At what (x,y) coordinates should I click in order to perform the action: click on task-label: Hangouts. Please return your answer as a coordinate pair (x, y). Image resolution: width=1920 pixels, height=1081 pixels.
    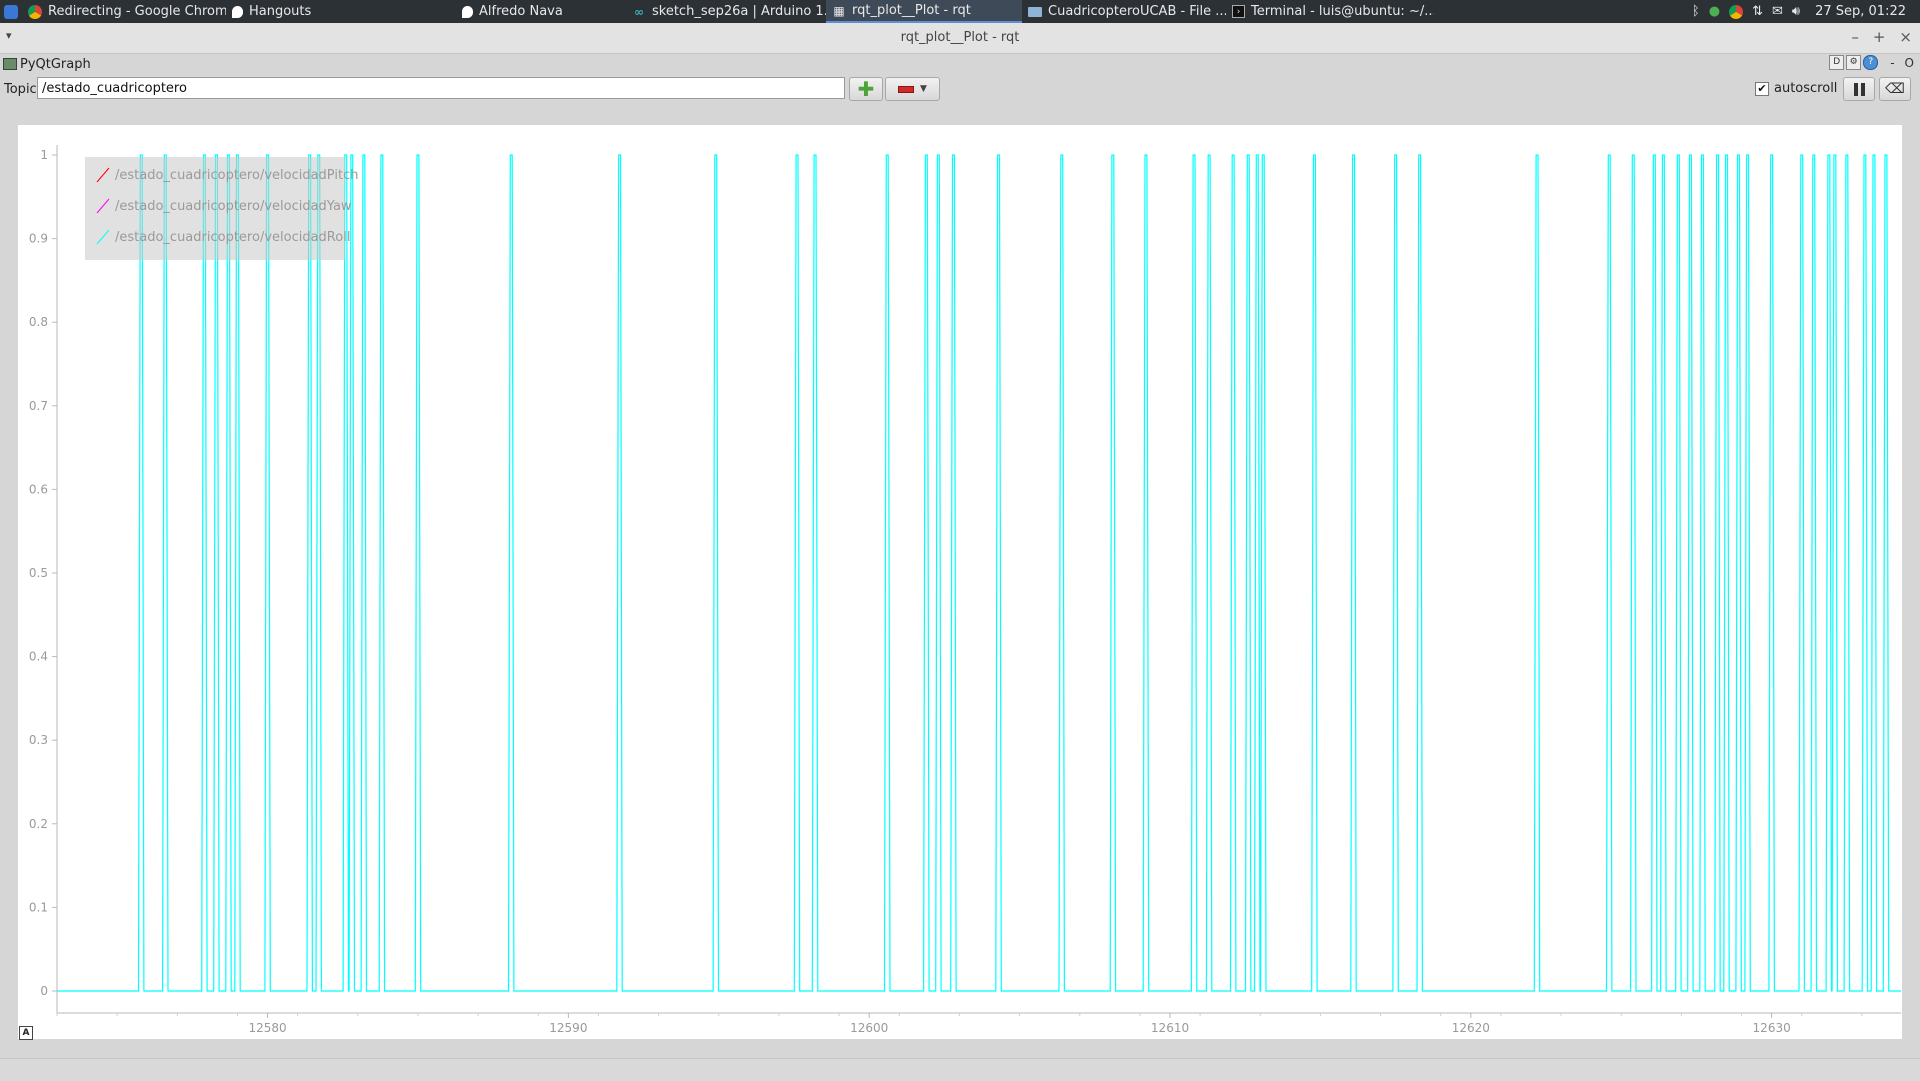
    Looking at the image, I should click on (280, 11).